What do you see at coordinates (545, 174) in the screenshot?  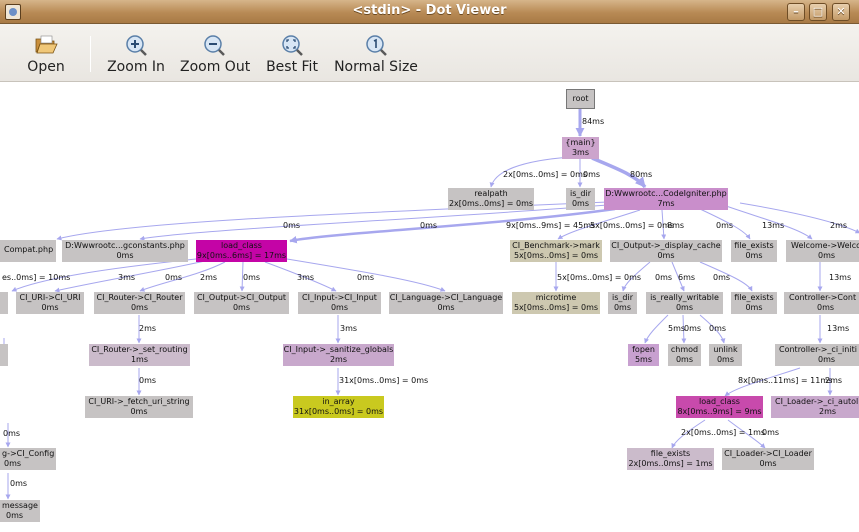 I see `edge-label: 2x[0ms..0ms] = 0ms` at bounding box center [545, 174].